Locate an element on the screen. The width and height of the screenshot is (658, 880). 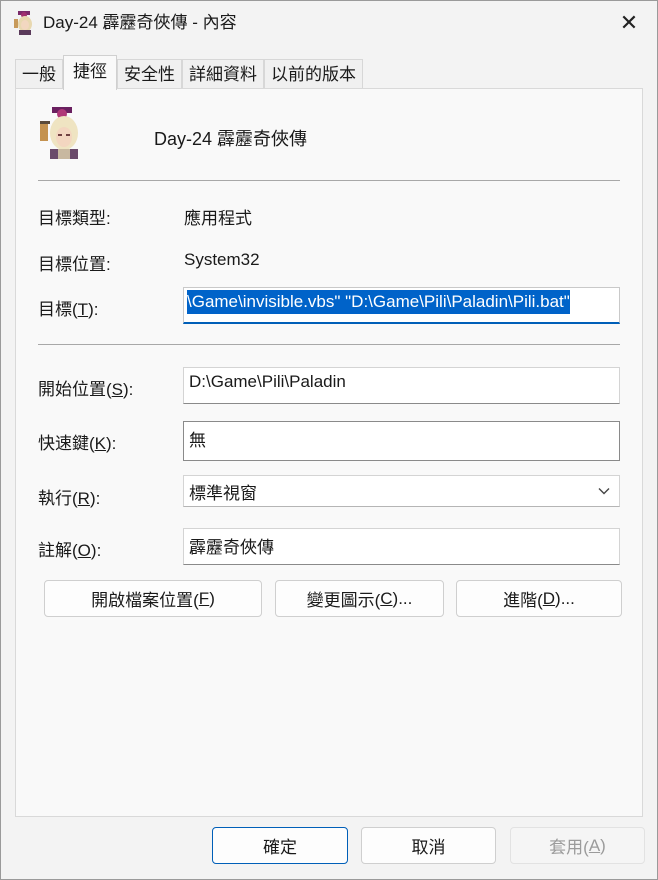
run-value: 標準視窗 is located at coordinates (223, 493).